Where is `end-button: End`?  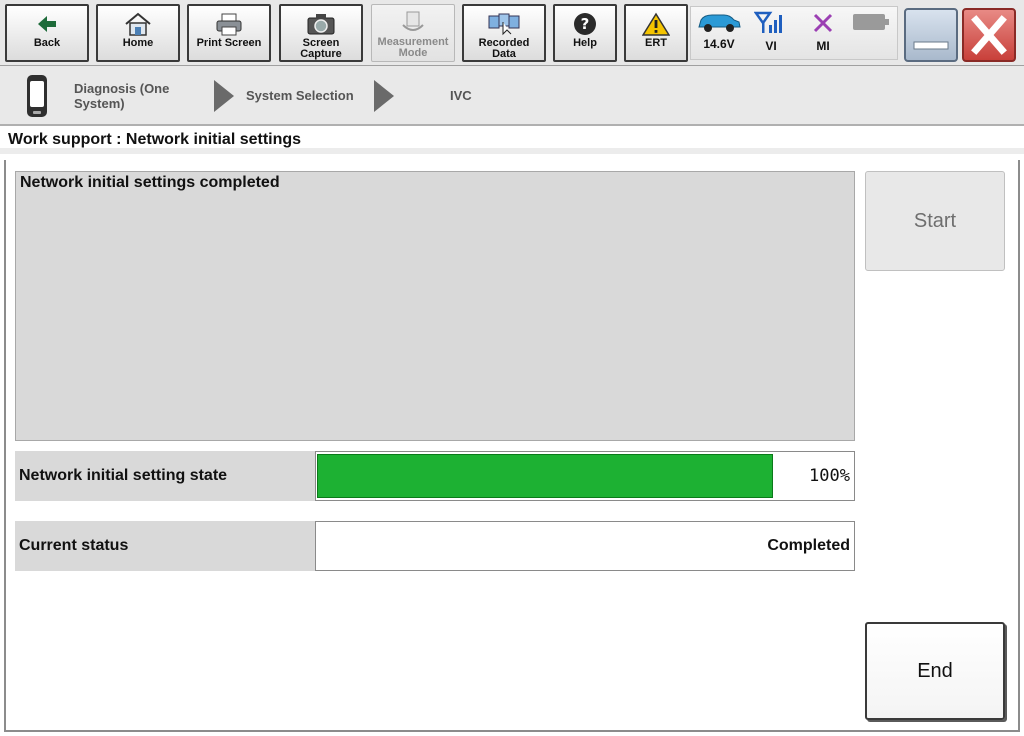 end-button: End is located at coordinates (935, 671).